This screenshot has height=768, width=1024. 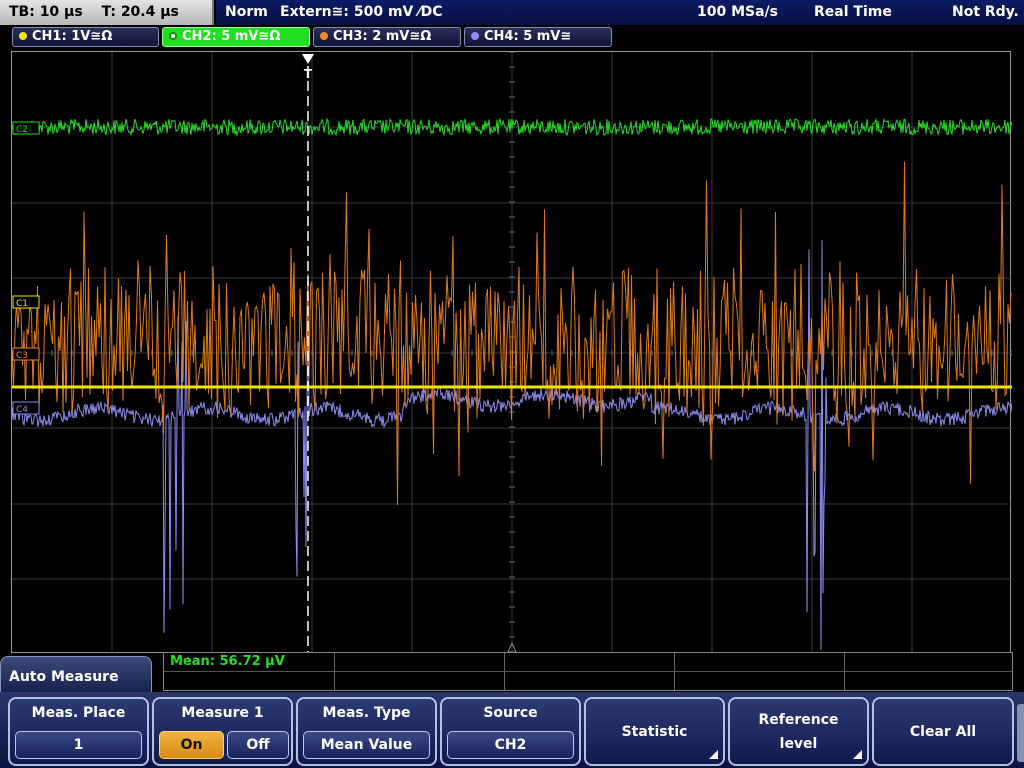 I want to click on sample-rate: 100 MSa/s, so click(x=738, y=12).